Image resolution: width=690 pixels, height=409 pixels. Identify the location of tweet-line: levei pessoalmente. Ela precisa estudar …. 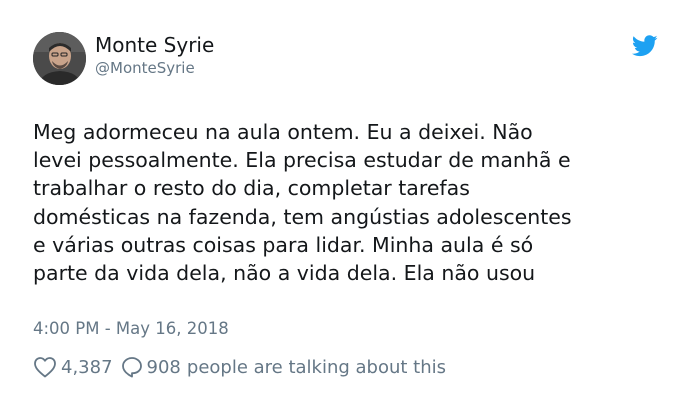
(302, 160).